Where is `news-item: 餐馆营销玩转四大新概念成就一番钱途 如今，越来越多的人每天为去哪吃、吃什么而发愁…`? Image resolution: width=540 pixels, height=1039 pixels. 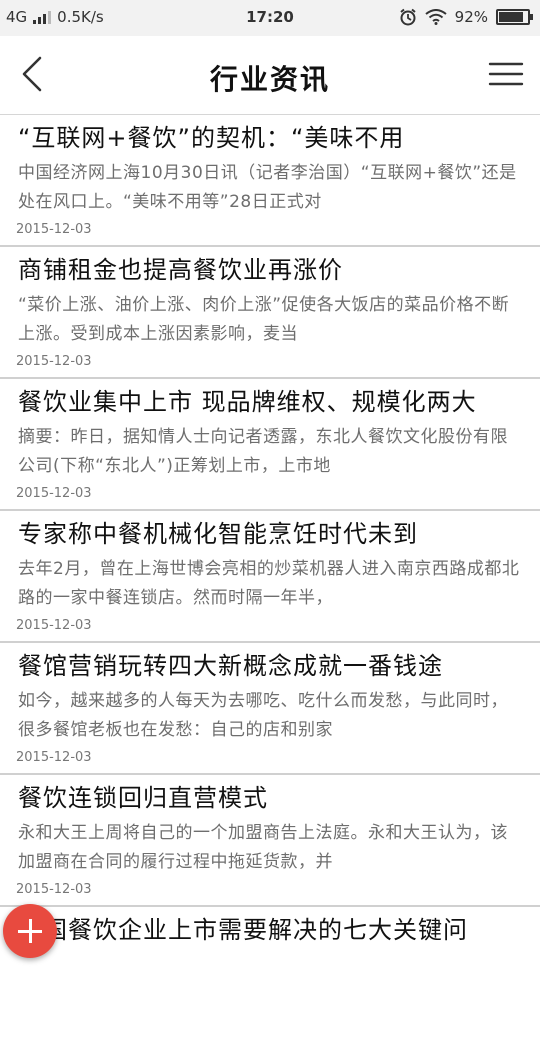 news-item: 餐馆营销玩转四大新概念成就一番钱途 如今，越来越多的人每天为去哪吃、吃什么而发愁… is located at coordinates (270, 709).